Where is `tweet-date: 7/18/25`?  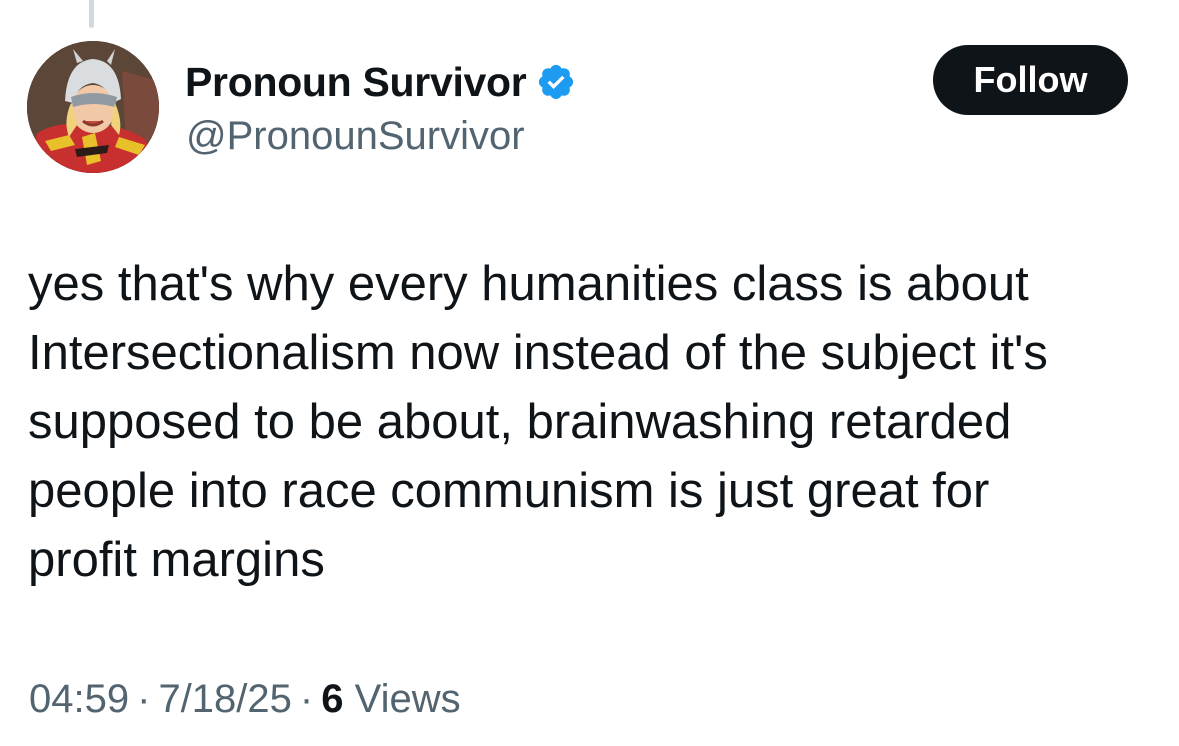 tweet-date: 7/18/25 is located at coordinates (224, 699).